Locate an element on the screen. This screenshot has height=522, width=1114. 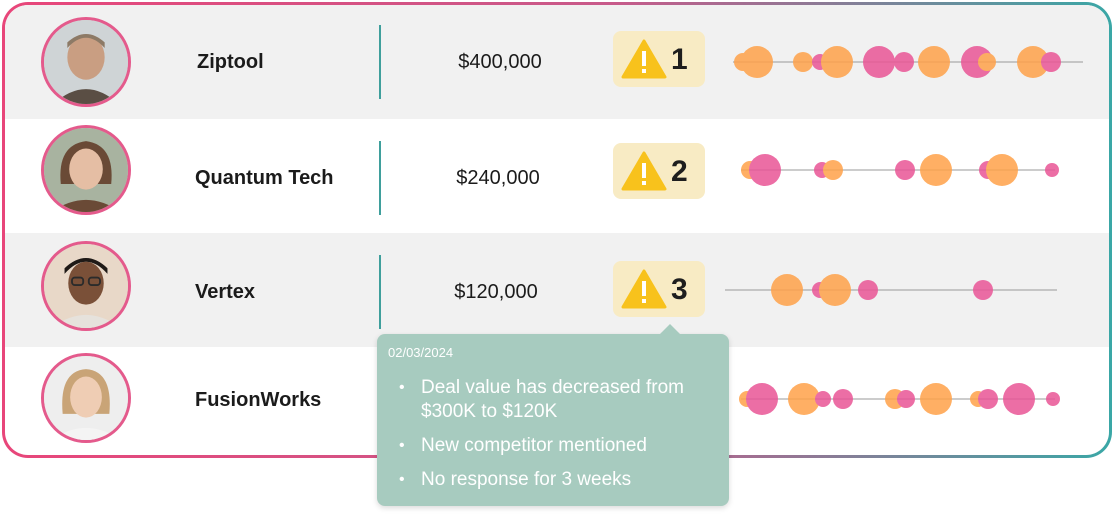
deal-value: $120,000 is located at coordinates (496, 292).